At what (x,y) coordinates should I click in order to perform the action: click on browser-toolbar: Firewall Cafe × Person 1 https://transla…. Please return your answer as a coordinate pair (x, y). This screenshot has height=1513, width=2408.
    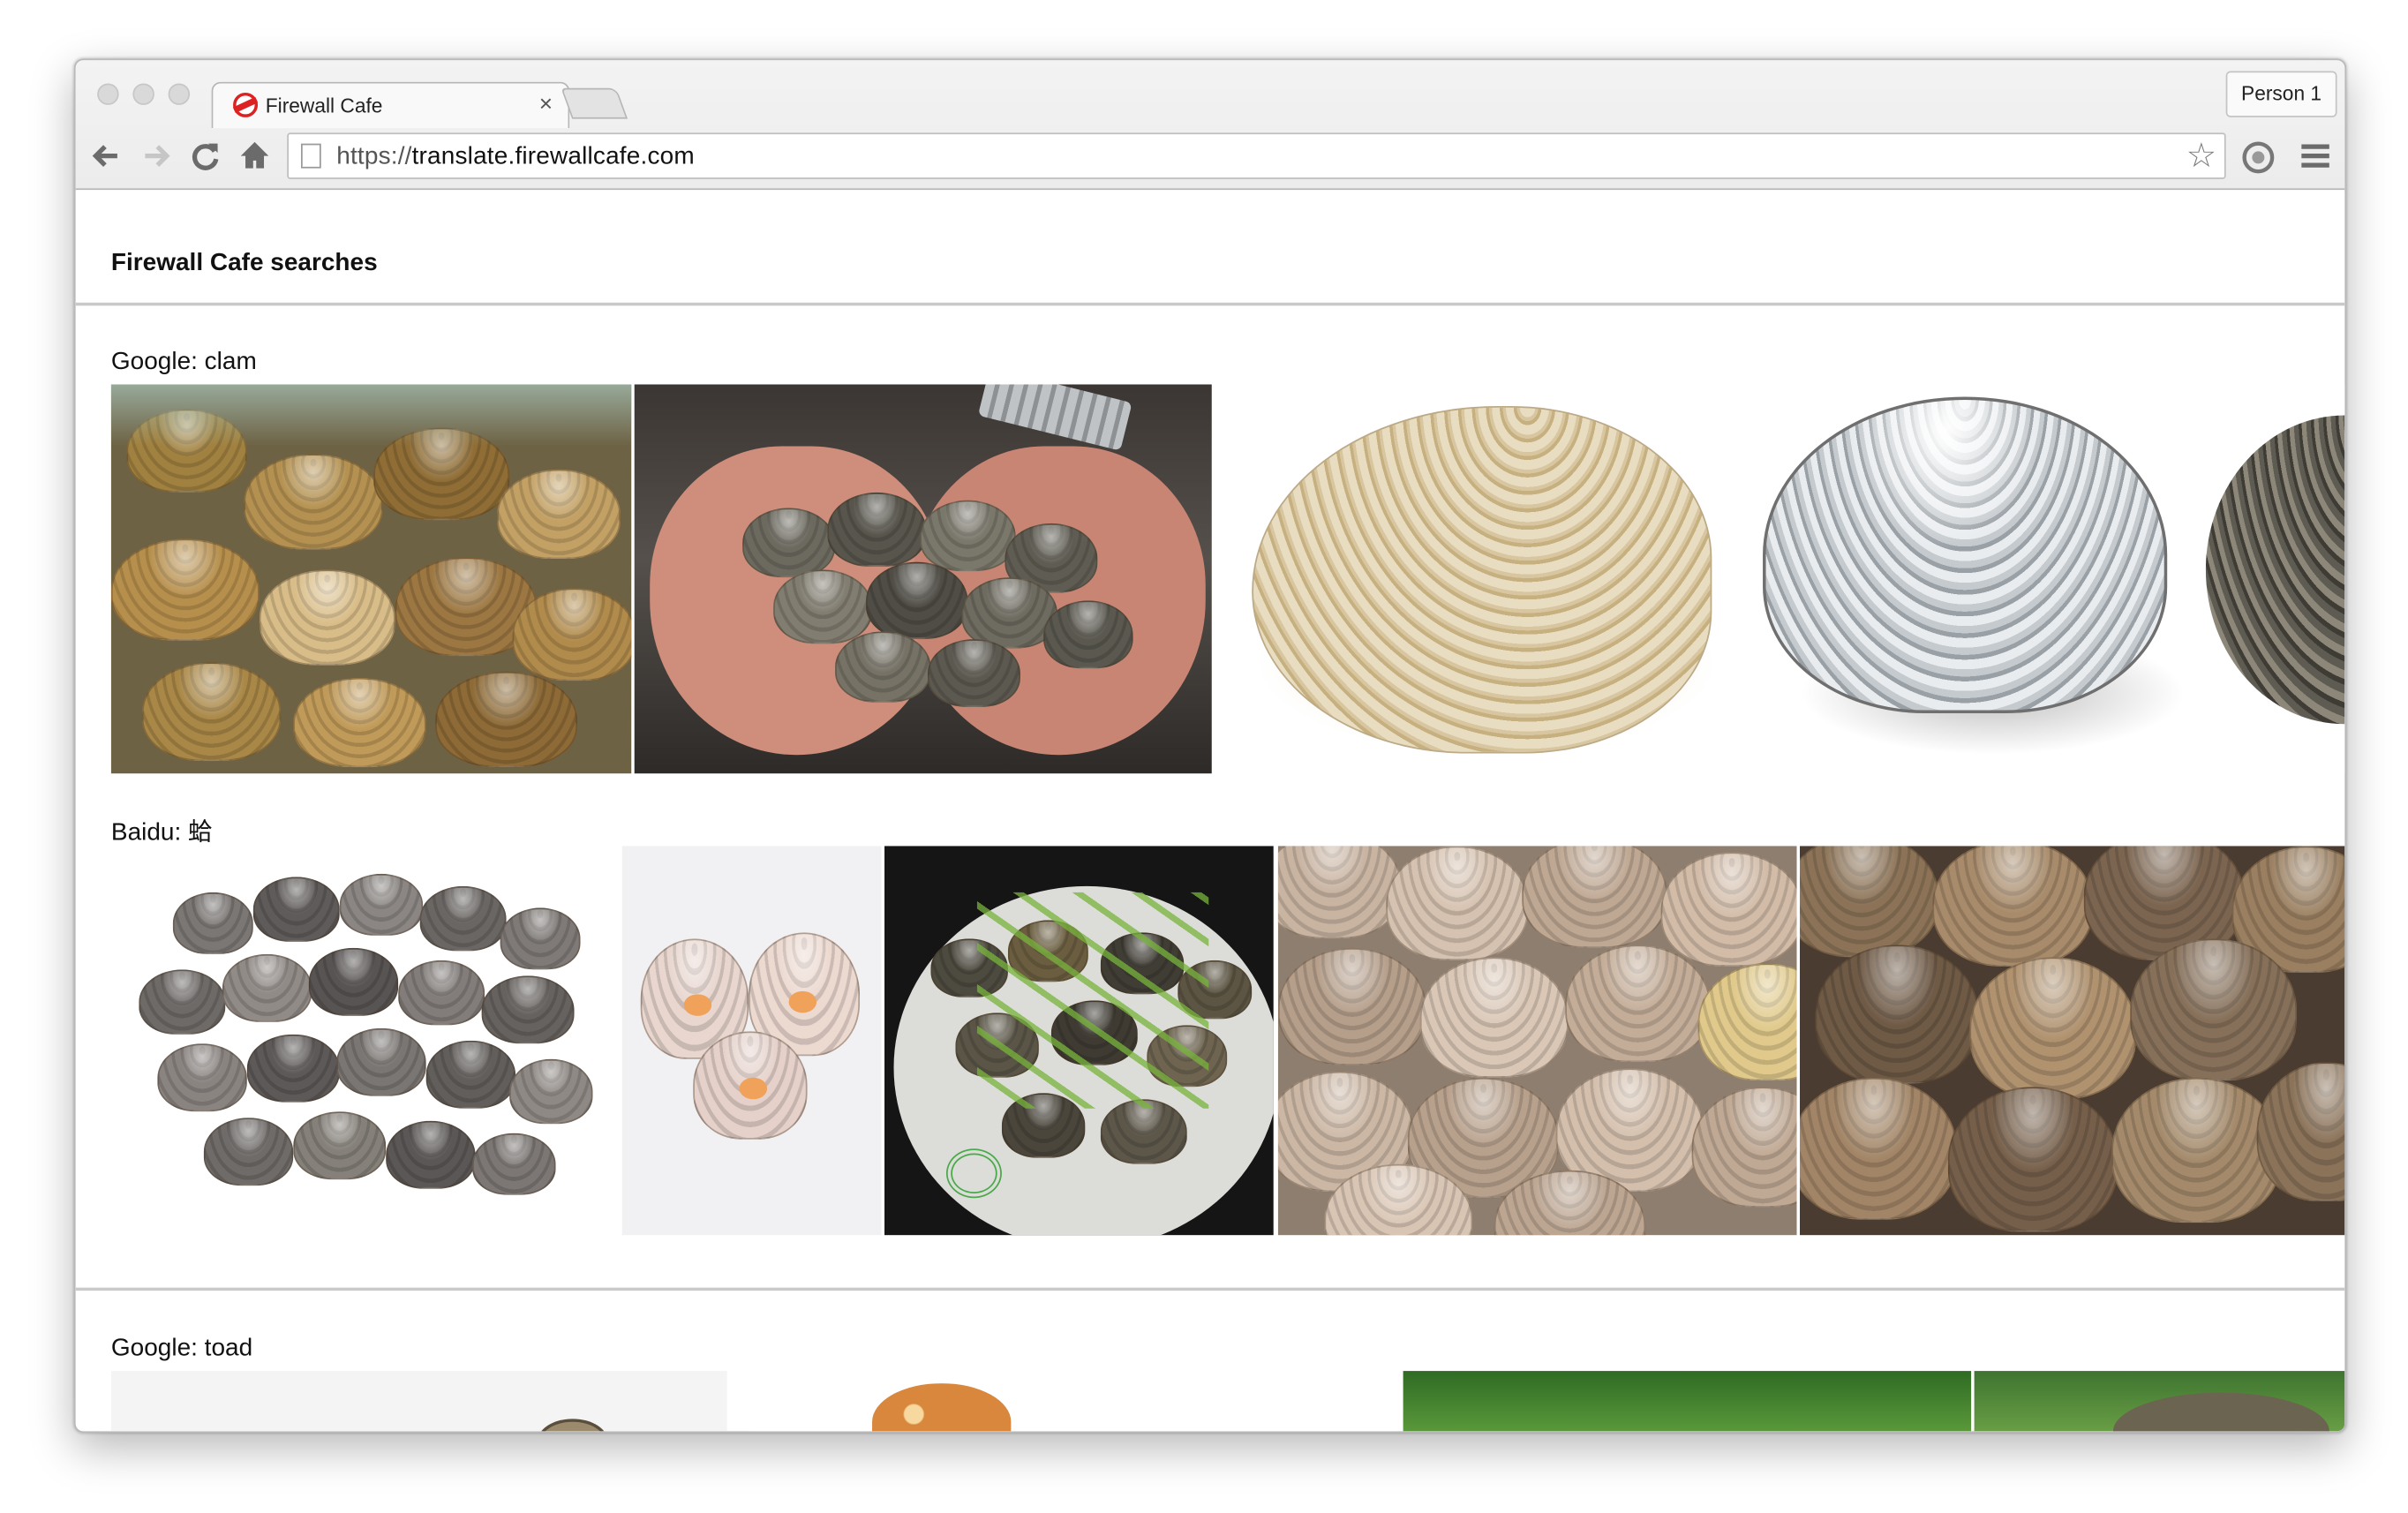
    Looking at the image, I should click on (1210, 125).